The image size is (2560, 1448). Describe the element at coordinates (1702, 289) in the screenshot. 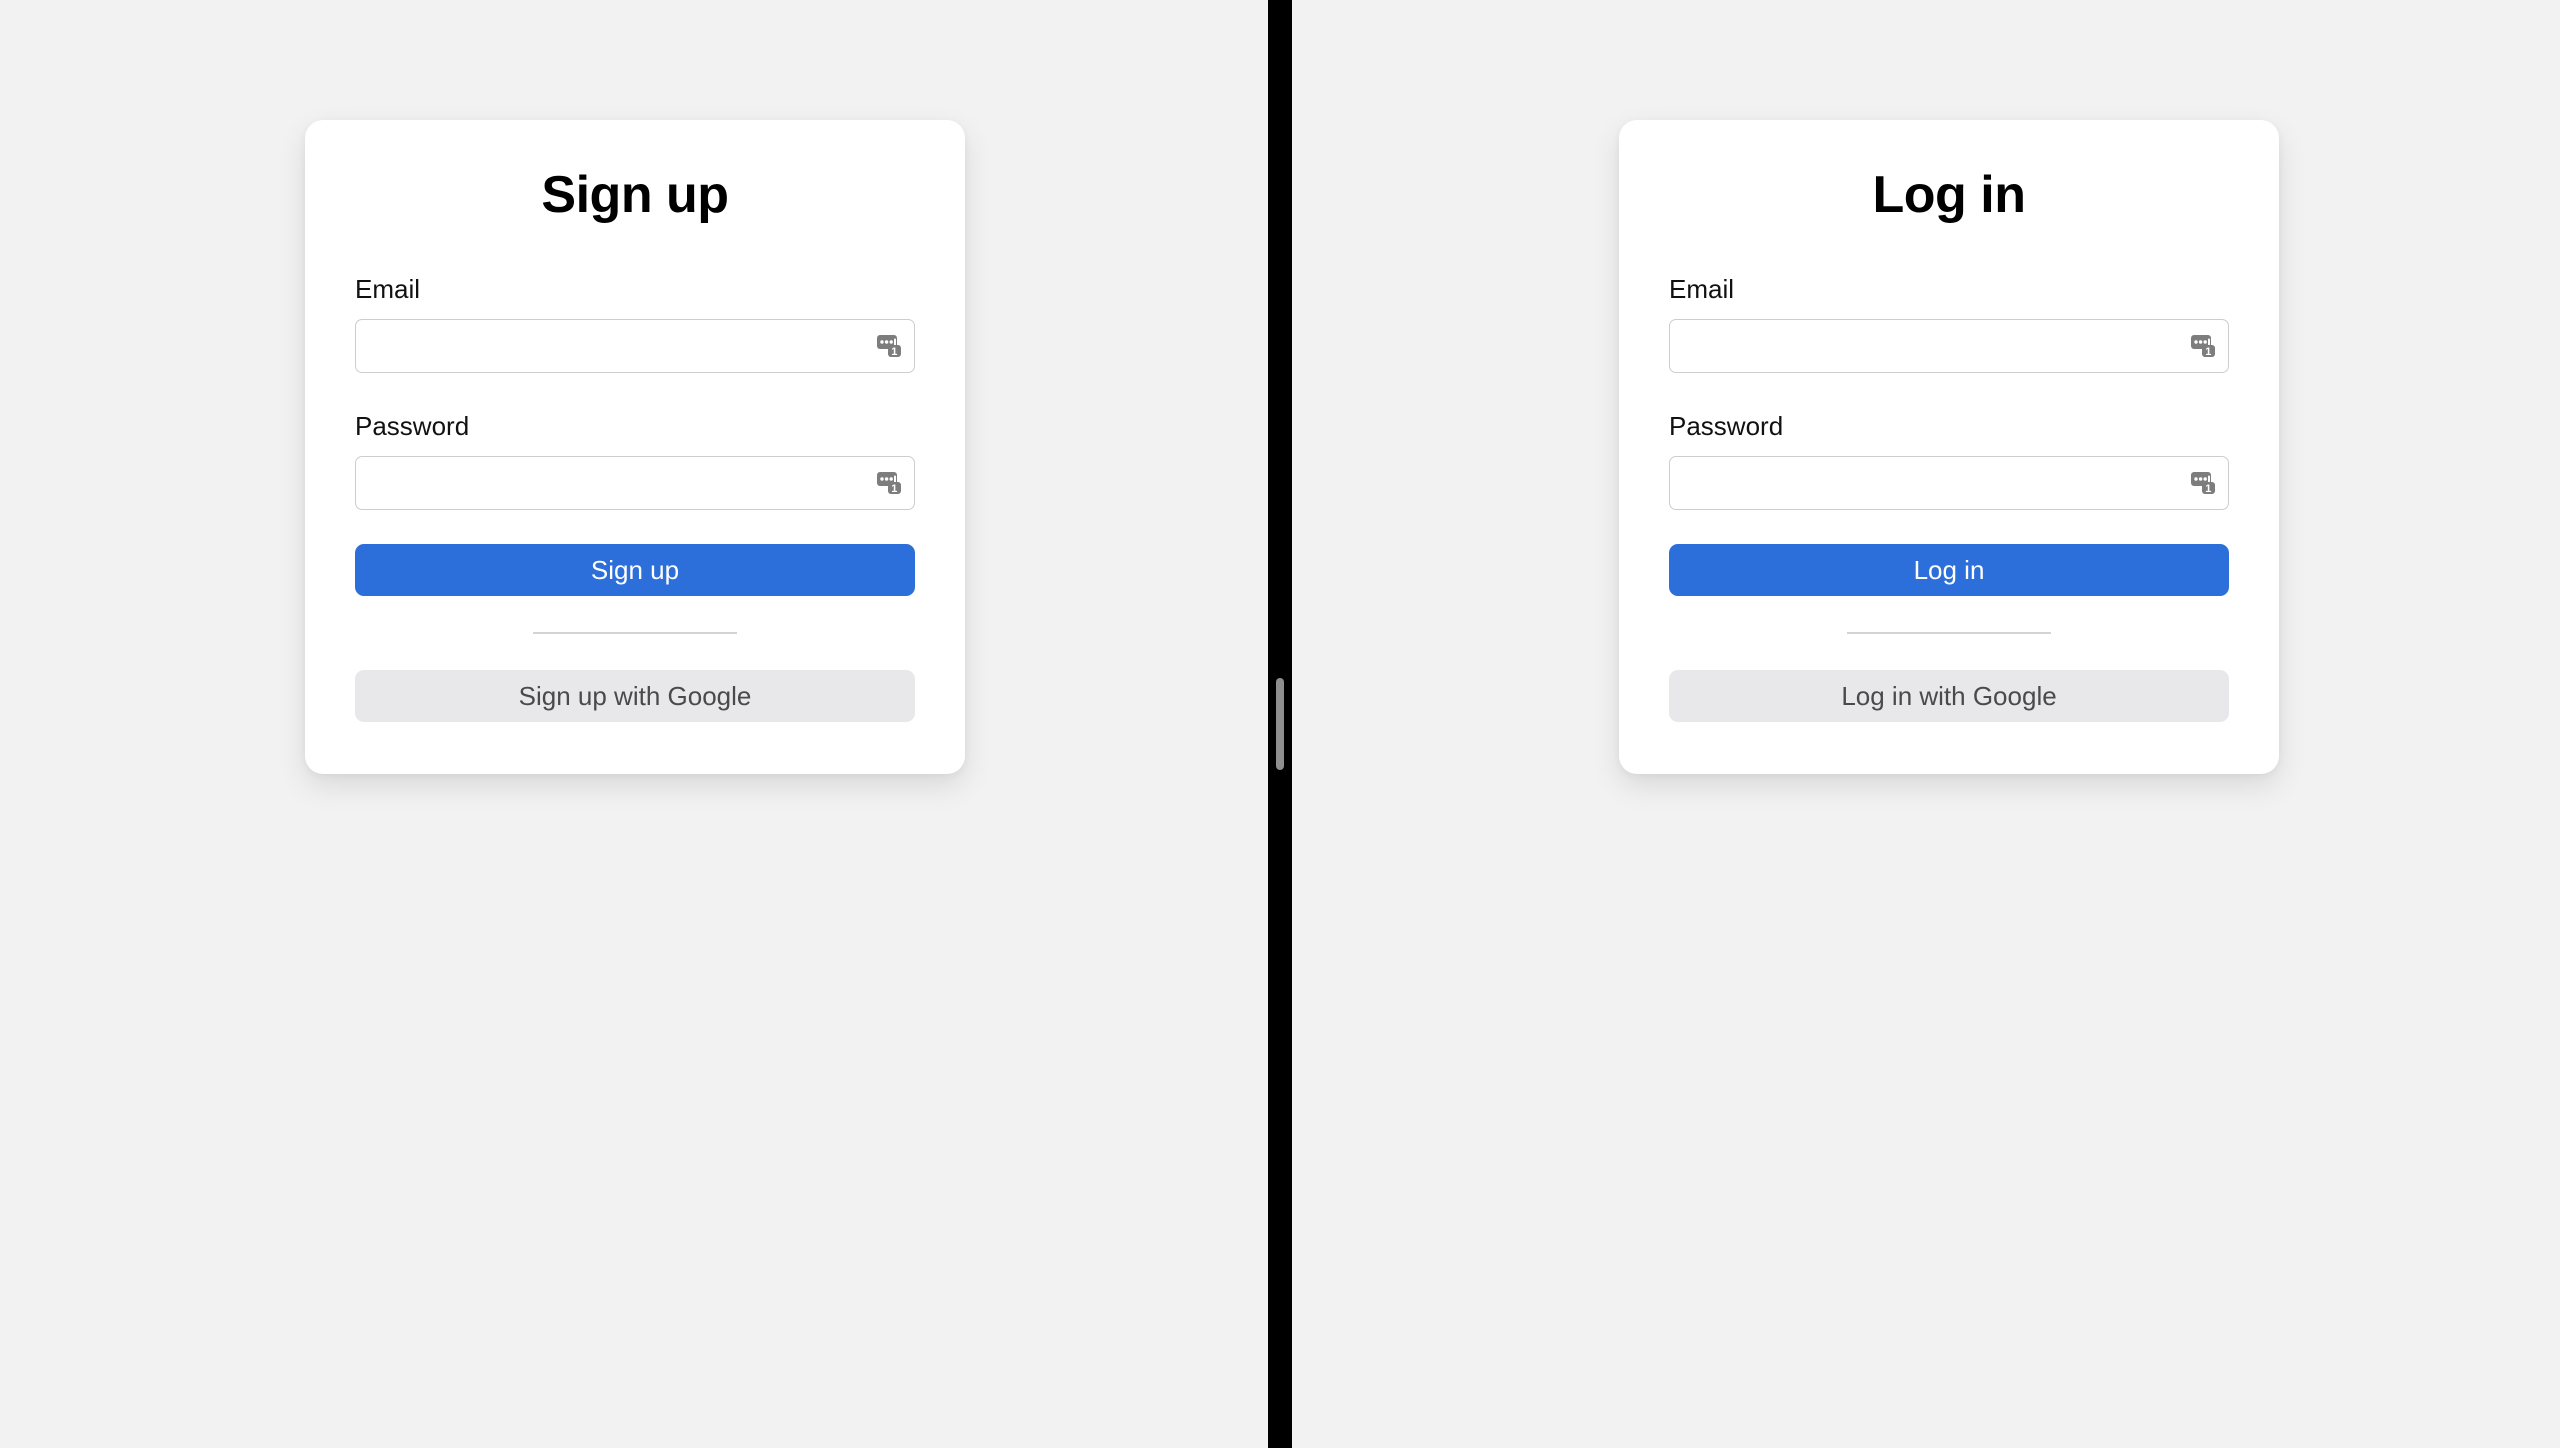

I see `login-email-label: Email` at that location.